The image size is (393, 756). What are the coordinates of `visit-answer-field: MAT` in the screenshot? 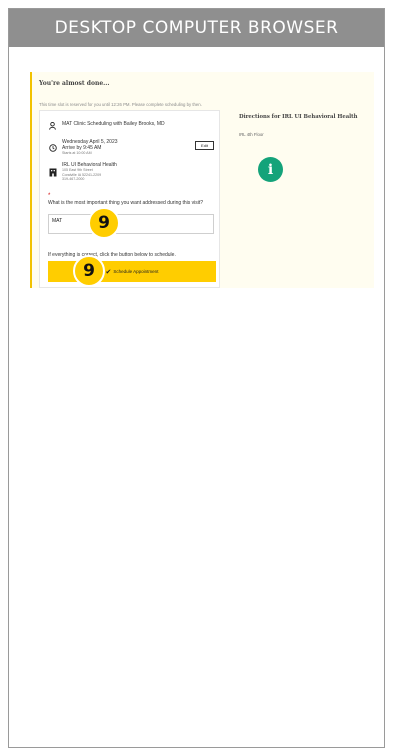 It's located at (131, 224).